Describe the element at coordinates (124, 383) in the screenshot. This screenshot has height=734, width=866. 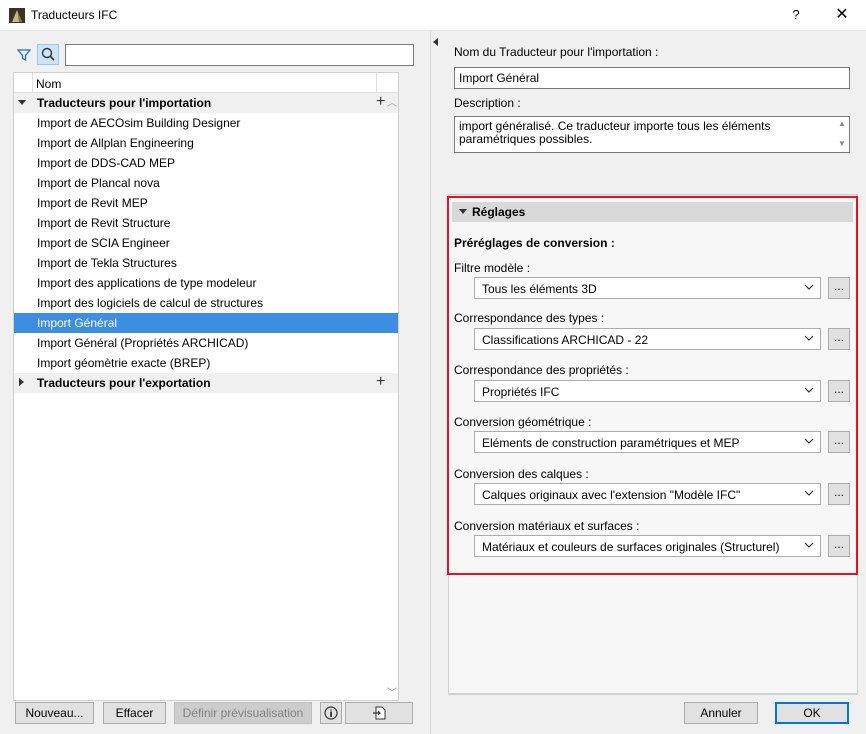
I see `group-label: Traducteurs pour l'exportation` at that location.